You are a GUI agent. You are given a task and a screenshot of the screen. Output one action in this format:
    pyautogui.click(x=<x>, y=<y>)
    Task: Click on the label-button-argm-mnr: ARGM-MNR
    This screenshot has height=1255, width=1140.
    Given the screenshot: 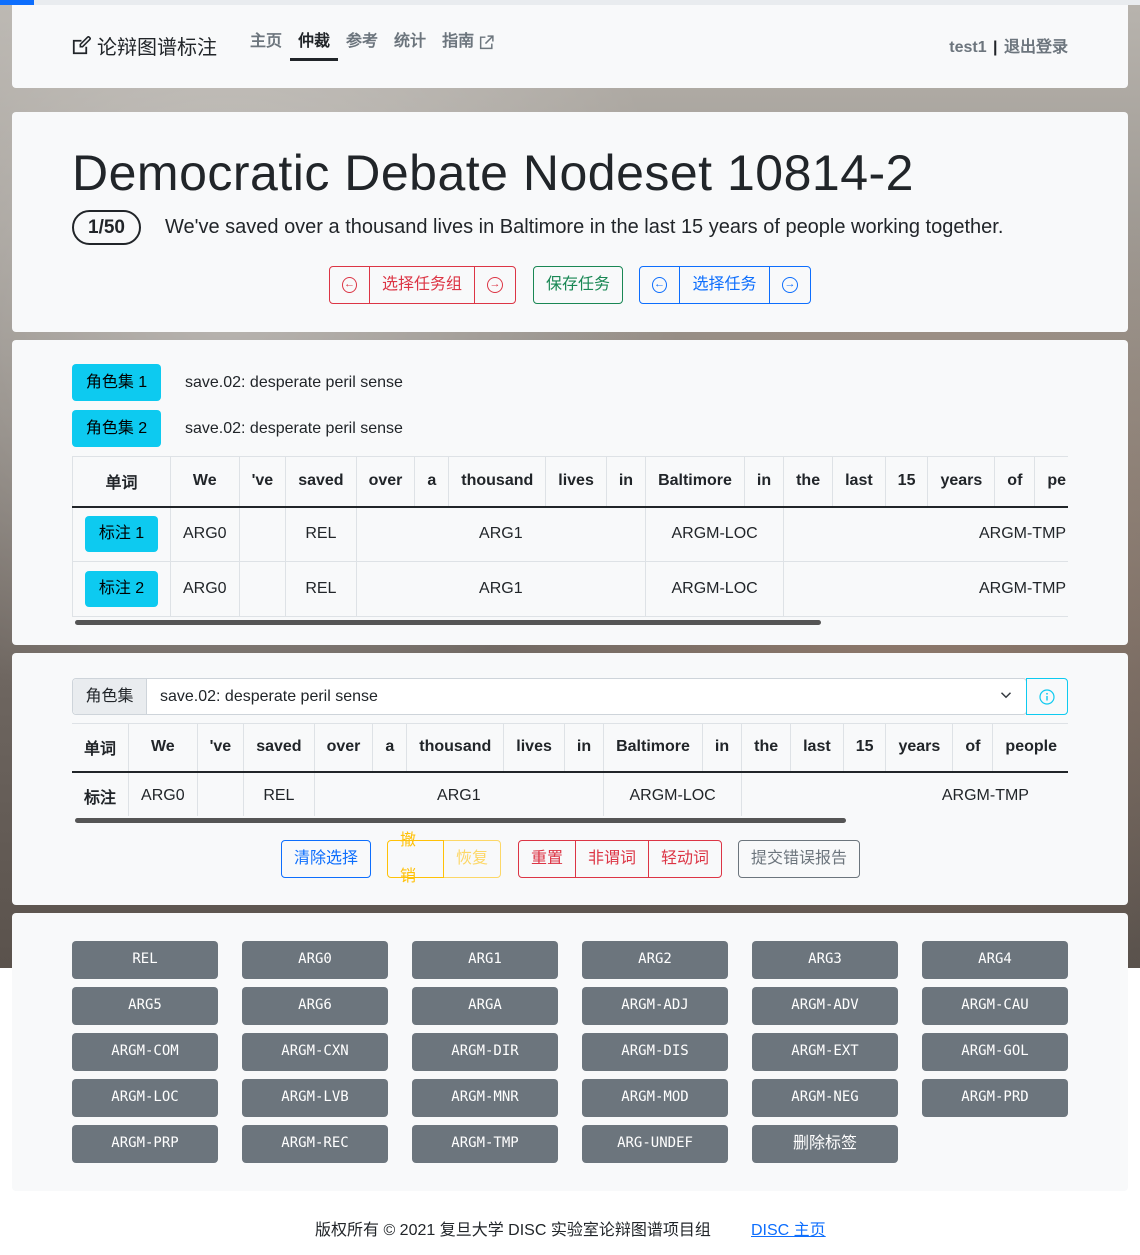 What is the action you would take?
    pyautogui.click(x=485, y=1098)
    